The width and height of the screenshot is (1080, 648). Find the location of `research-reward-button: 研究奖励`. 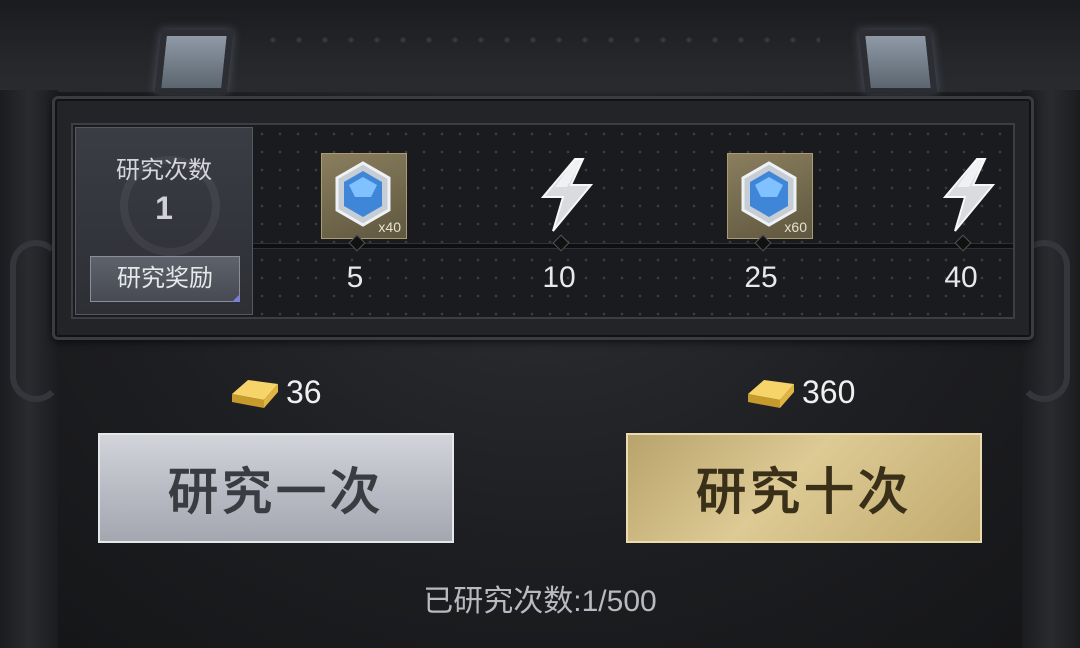

research-reward-button: 研究奖励 is located at coordinates (165, 279).